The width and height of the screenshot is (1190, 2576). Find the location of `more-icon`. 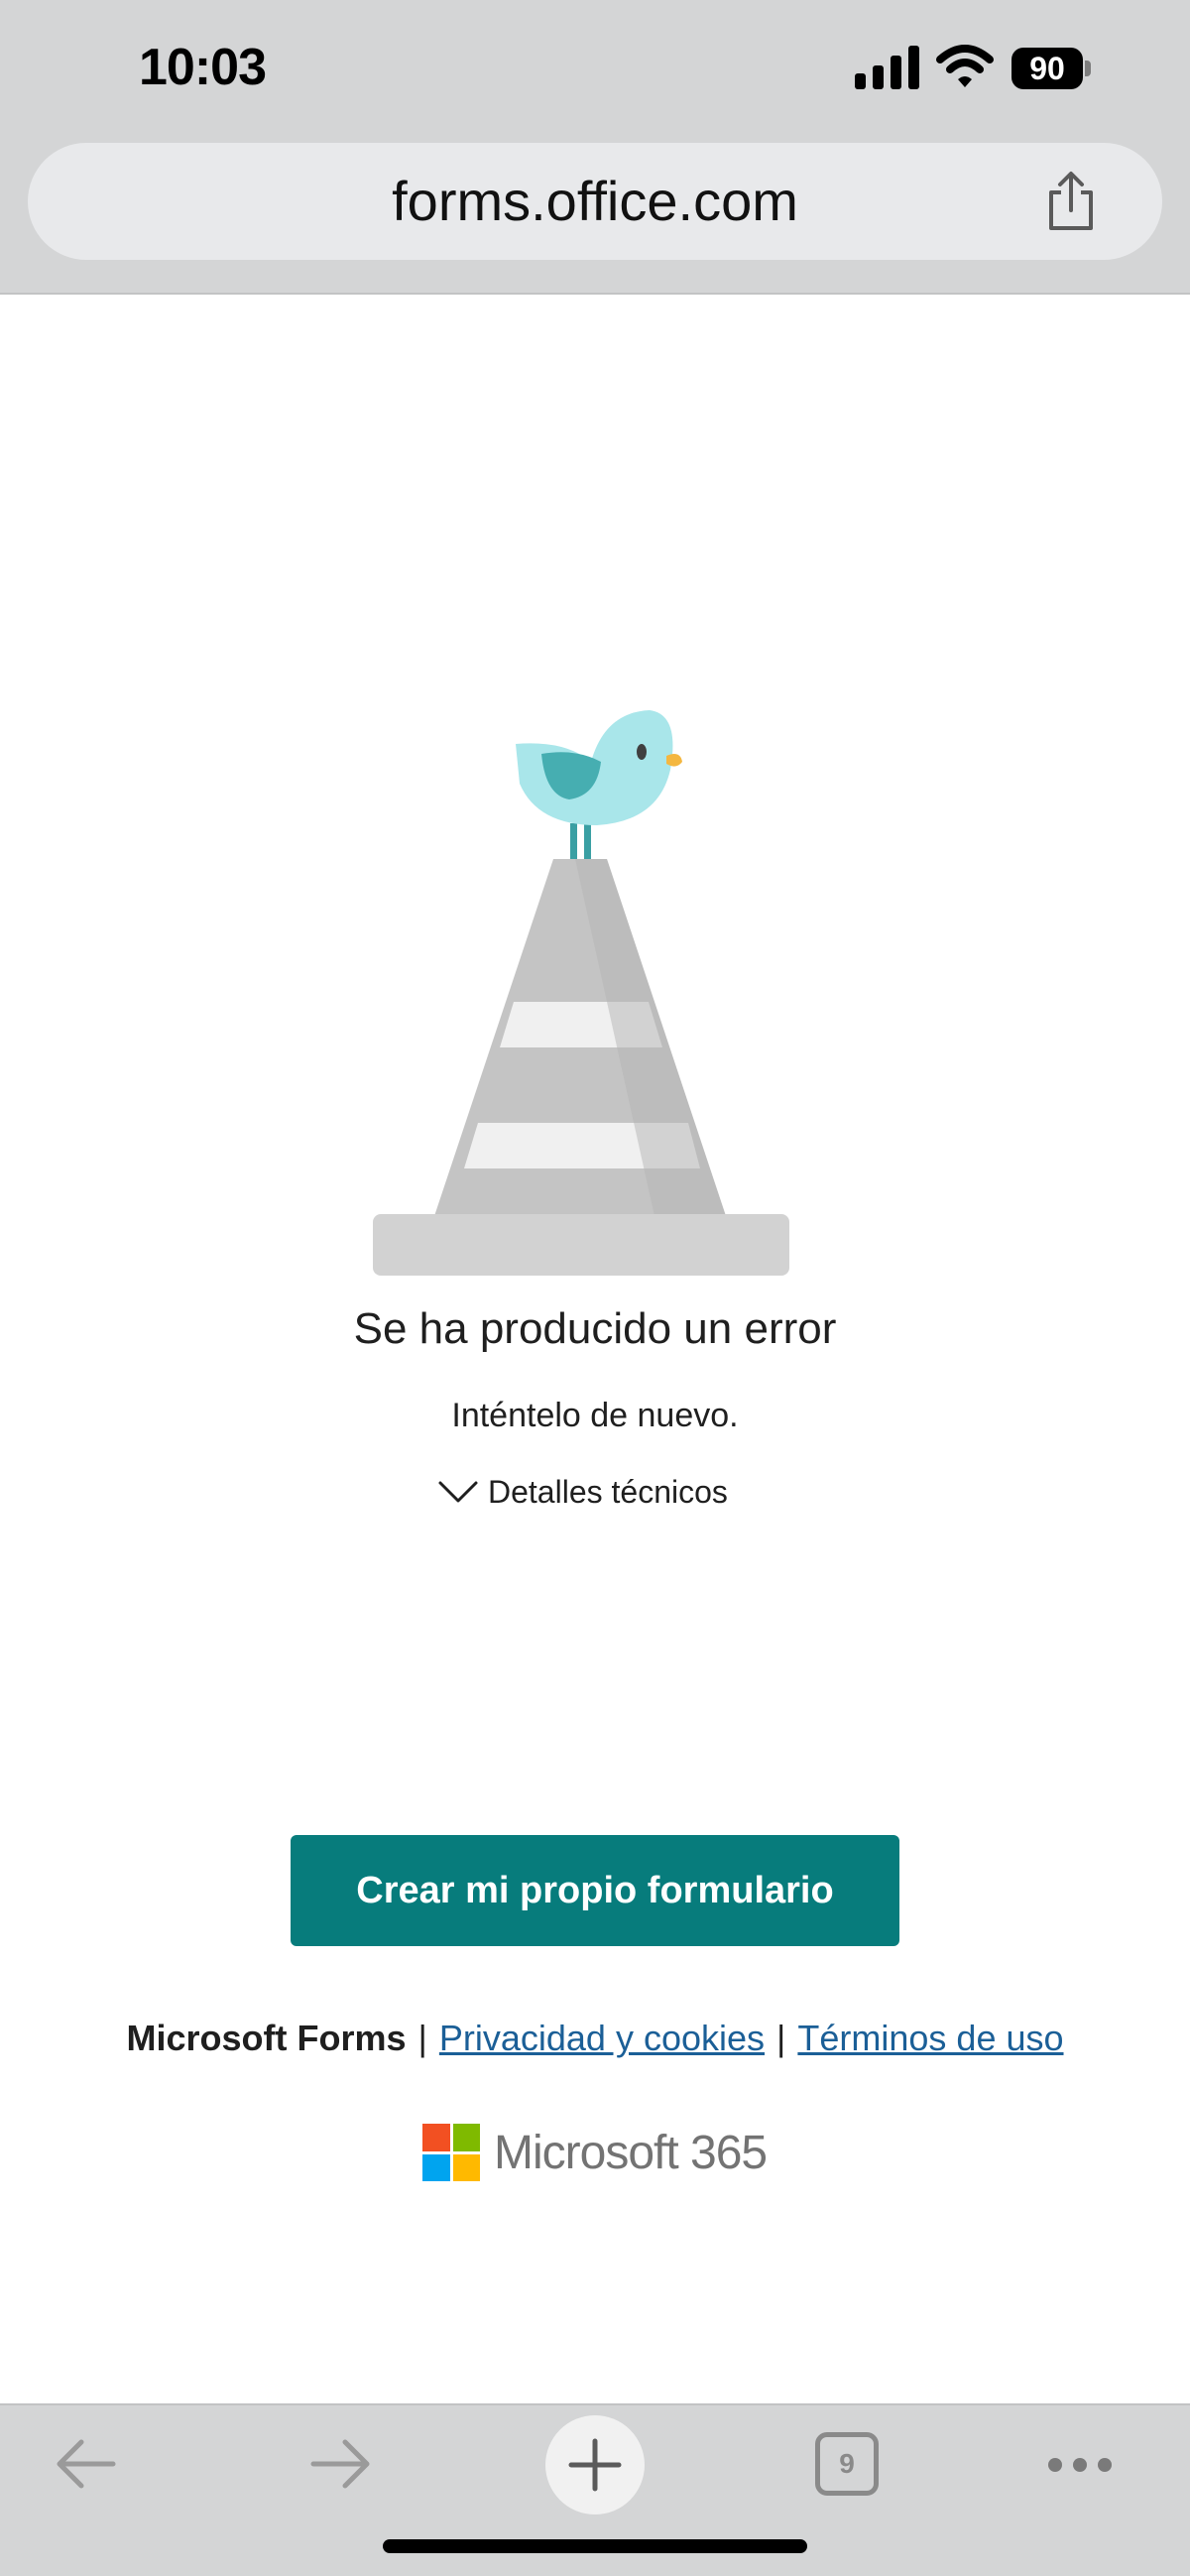

more-icon is located at coordinates (1080, 2465).